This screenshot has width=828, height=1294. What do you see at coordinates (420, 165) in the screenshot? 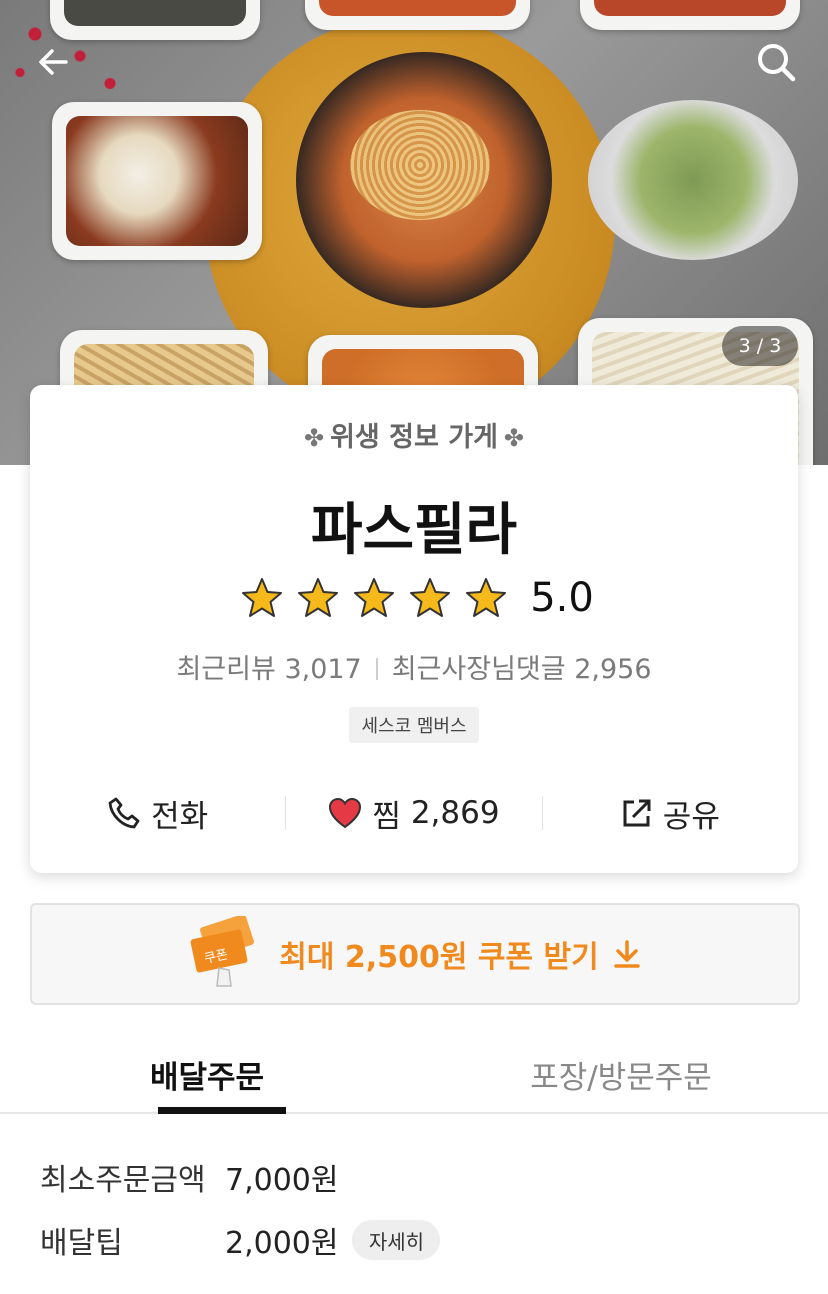
I see `hero-pasta` at bounding box center [420, 165].